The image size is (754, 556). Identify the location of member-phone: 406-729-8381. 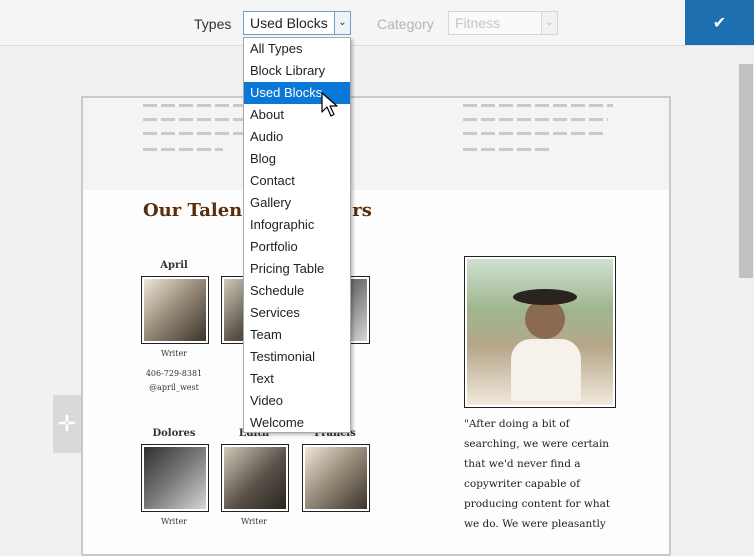
(174, 373).